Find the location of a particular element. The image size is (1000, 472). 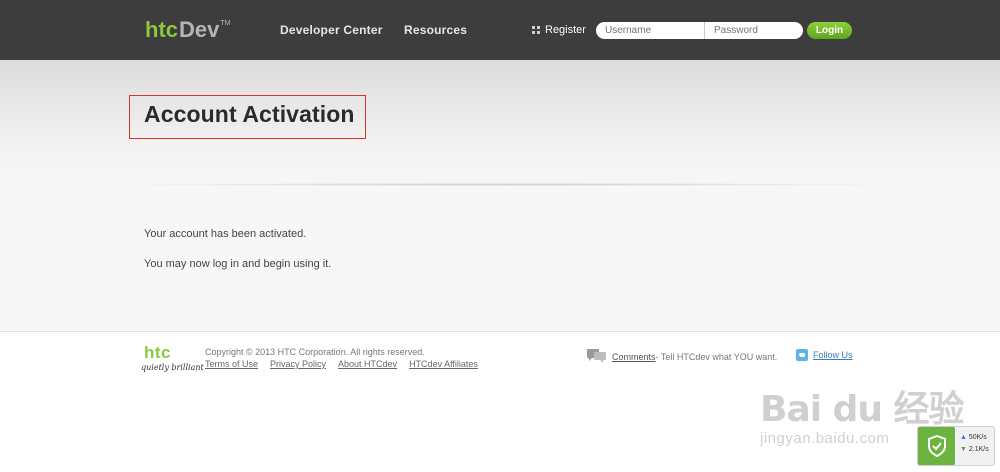

login-fields is located at coordinates (699, 30).